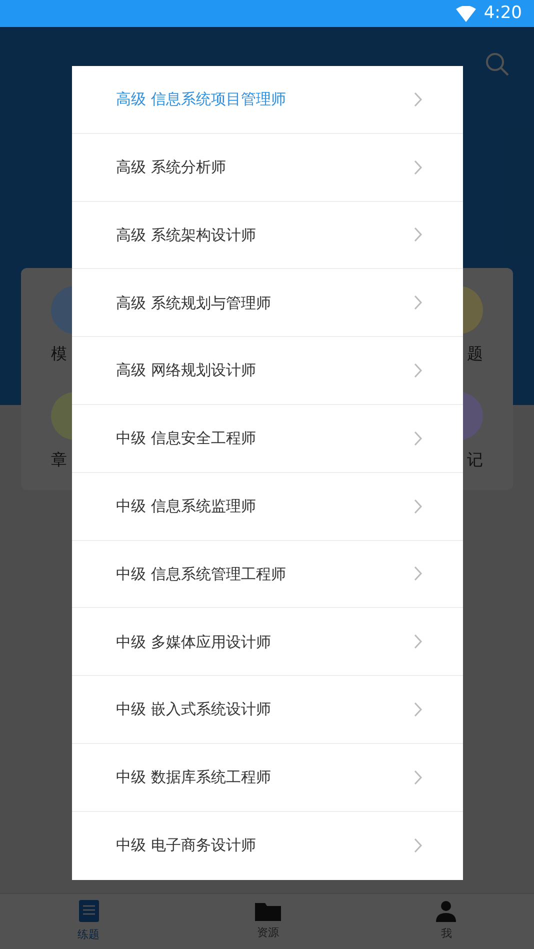  Describe the element at coordinates (497, 64) in the screenshot. I see `search-icon` at that location.